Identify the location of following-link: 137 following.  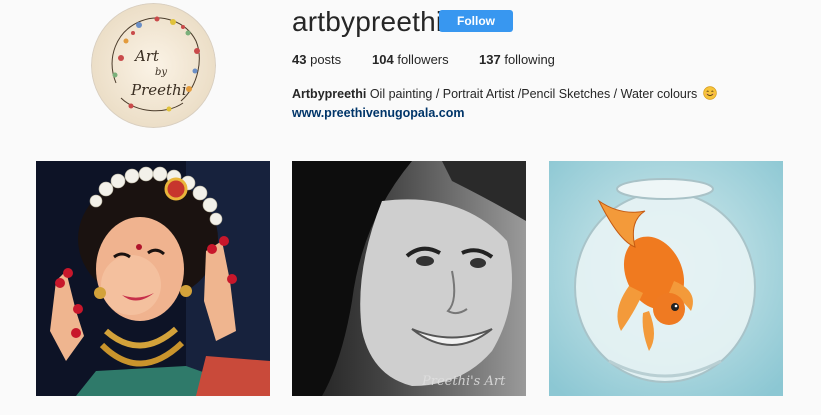
(517, 59).